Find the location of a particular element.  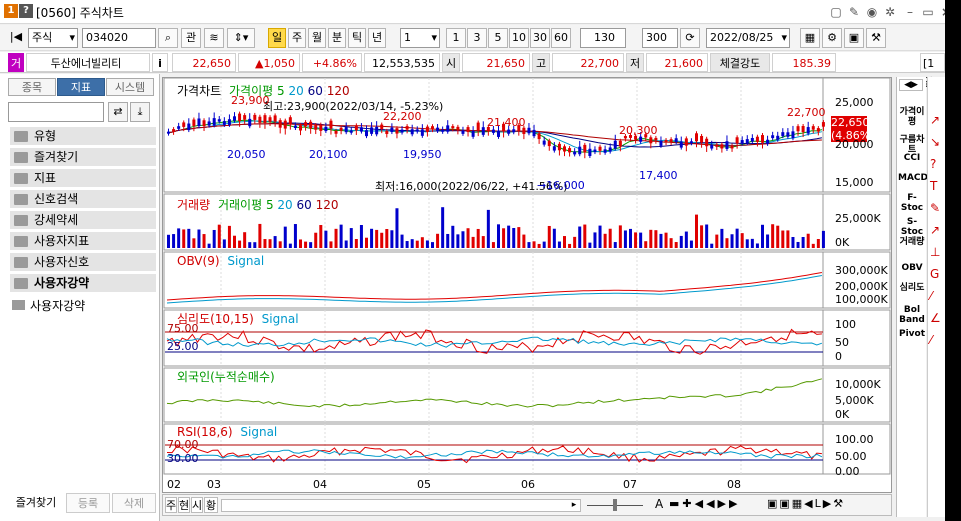

tab-stock: 종목 is located at coordinates (32, 87).